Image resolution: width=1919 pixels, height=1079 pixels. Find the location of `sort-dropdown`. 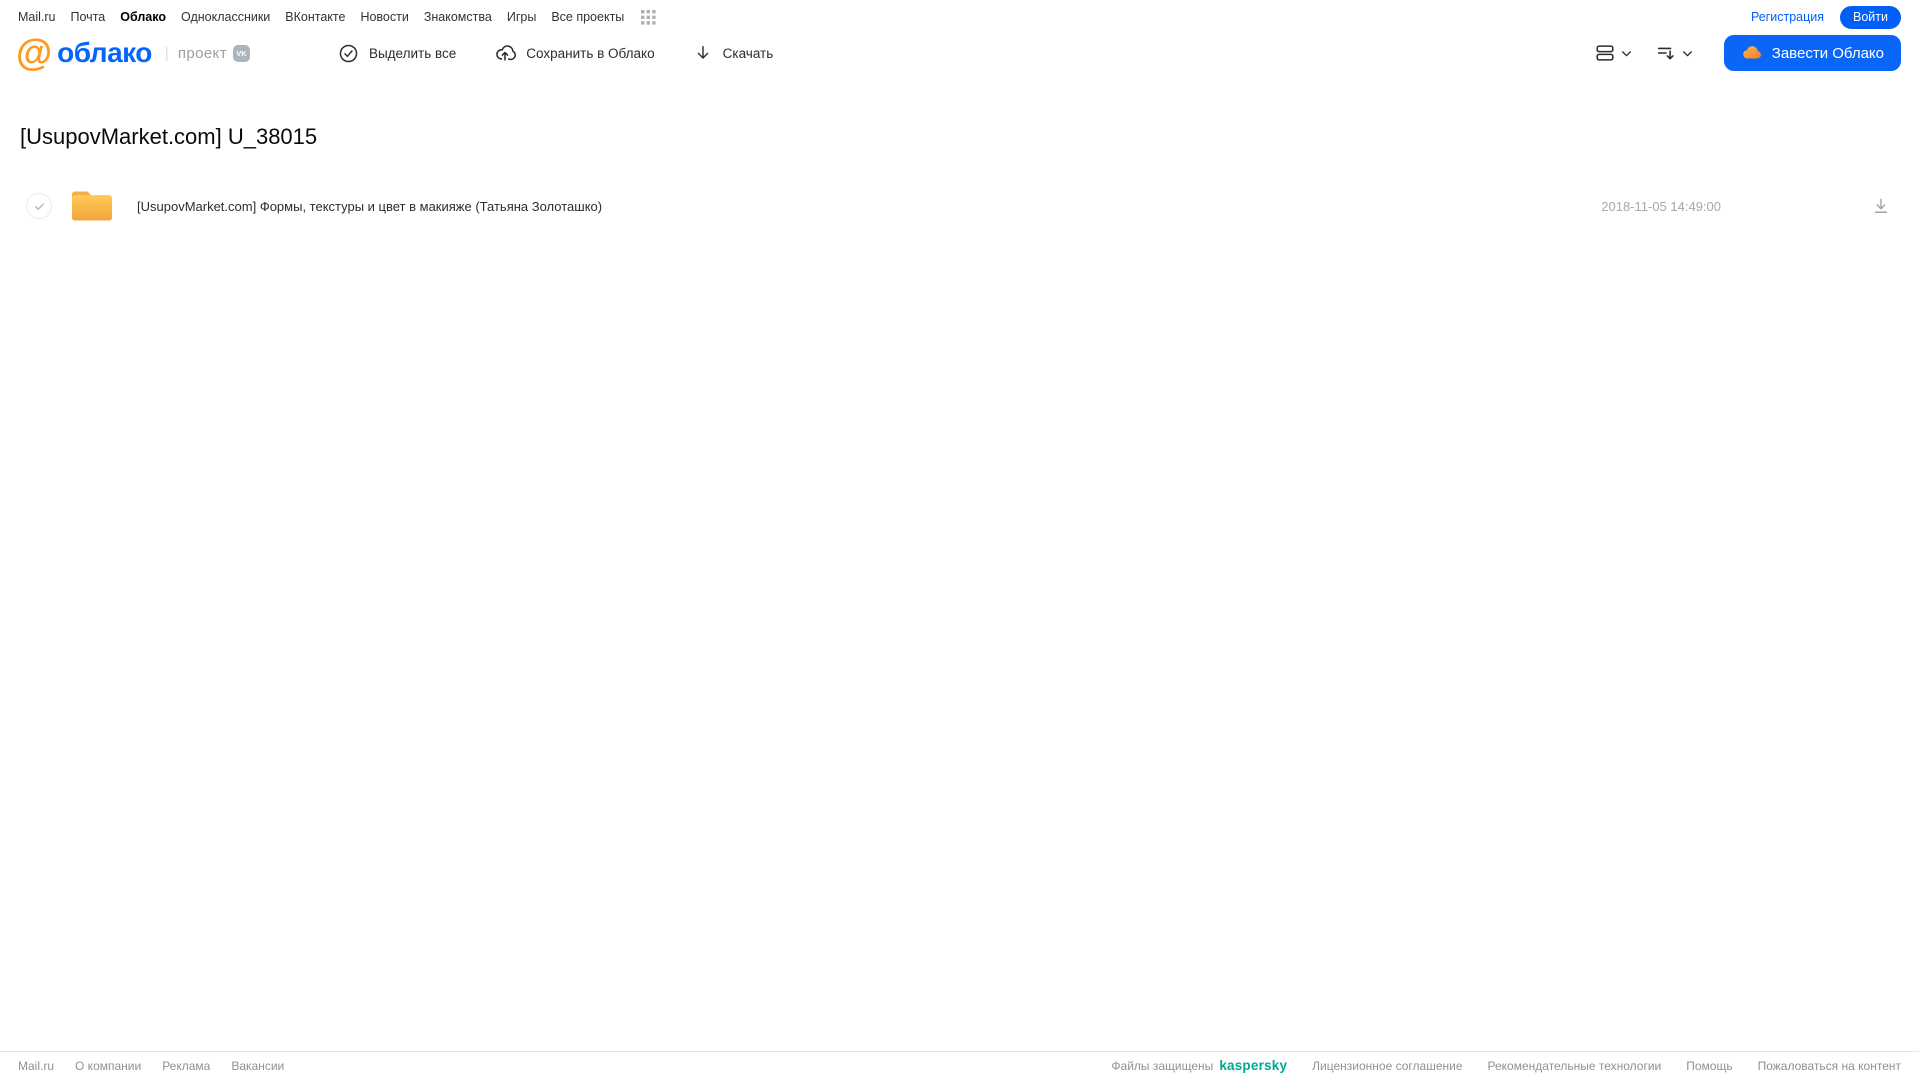

sort-dropdown is located at coordinates (1674, 53).